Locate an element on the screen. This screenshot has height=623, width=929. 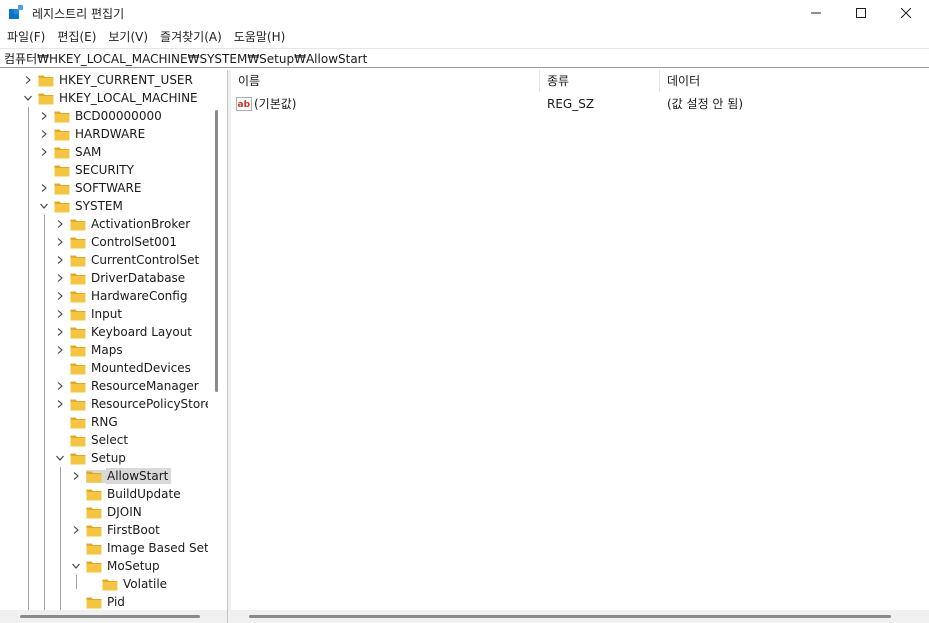
tree-item: Keyboard Layout is located at coordinates (124, 332).